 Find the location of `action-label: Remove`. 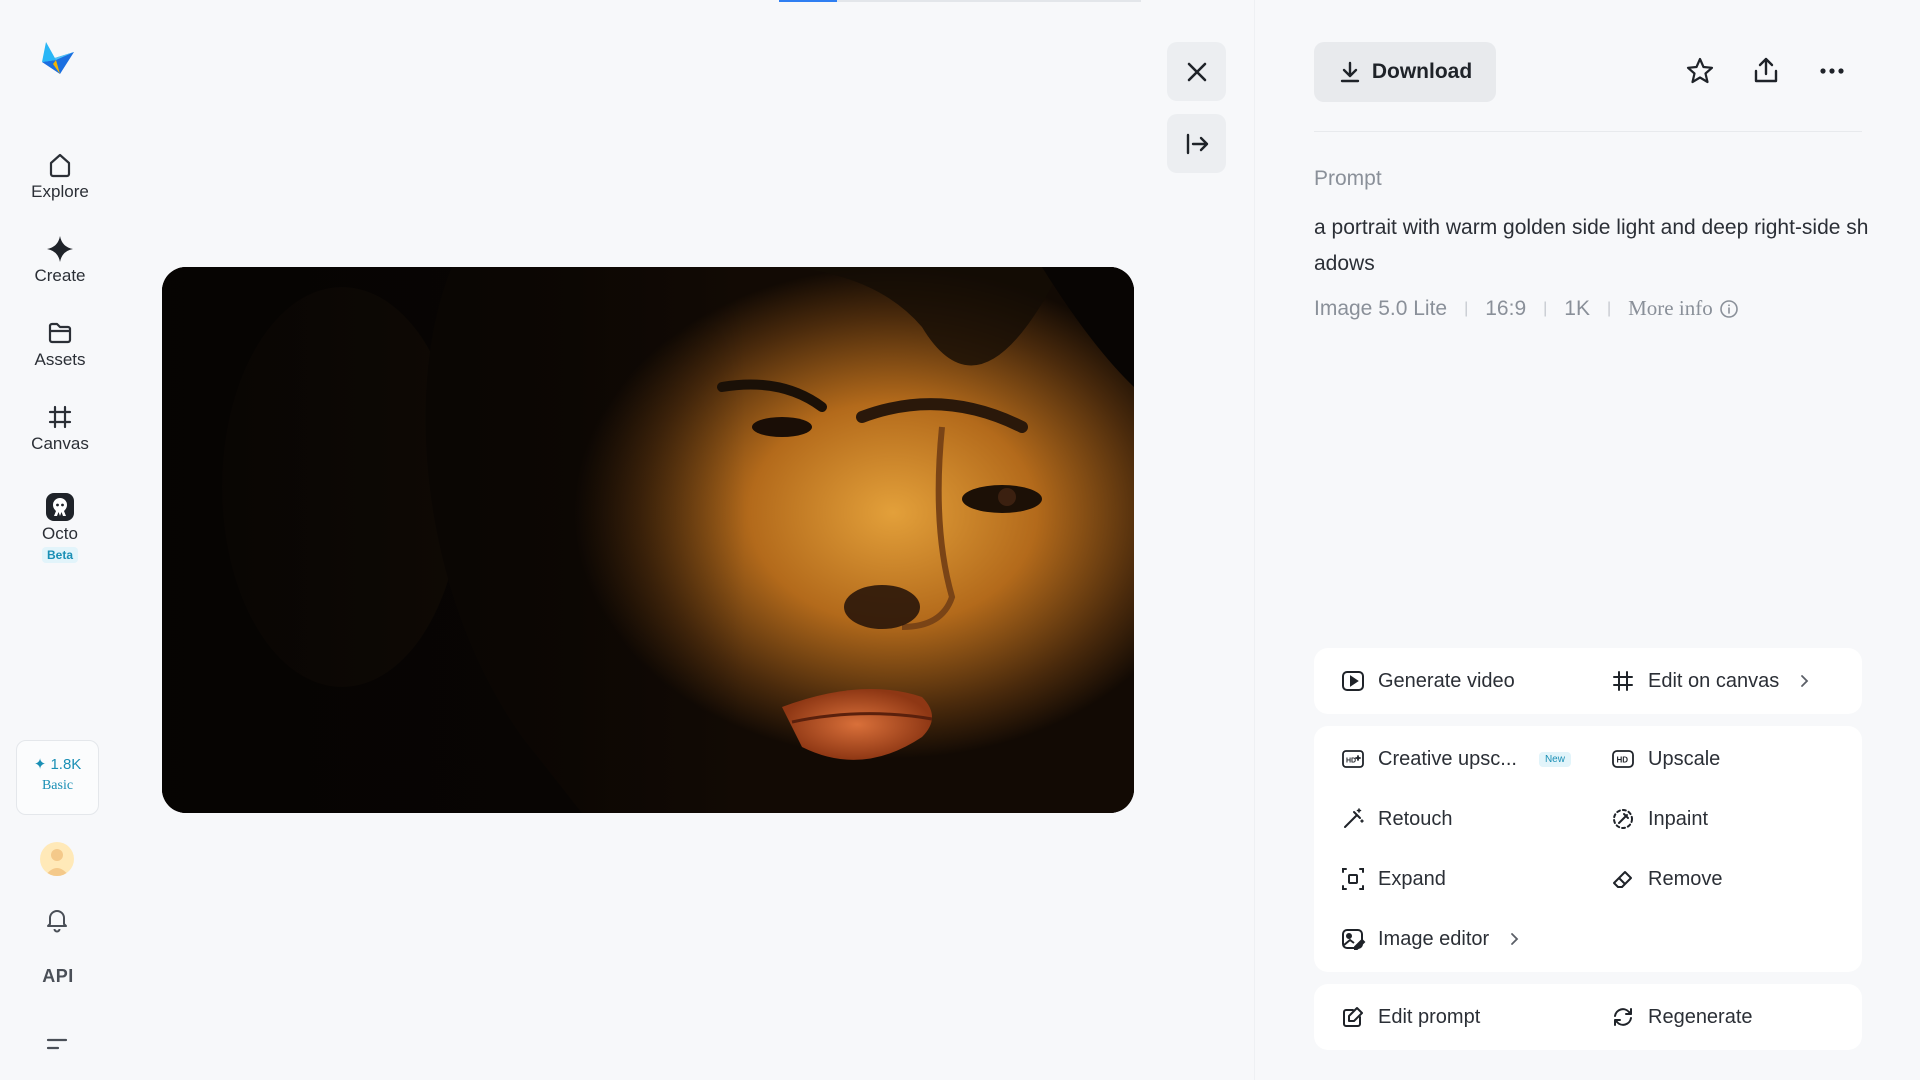

action-label: Remove is located at coordinates (1685, 878).